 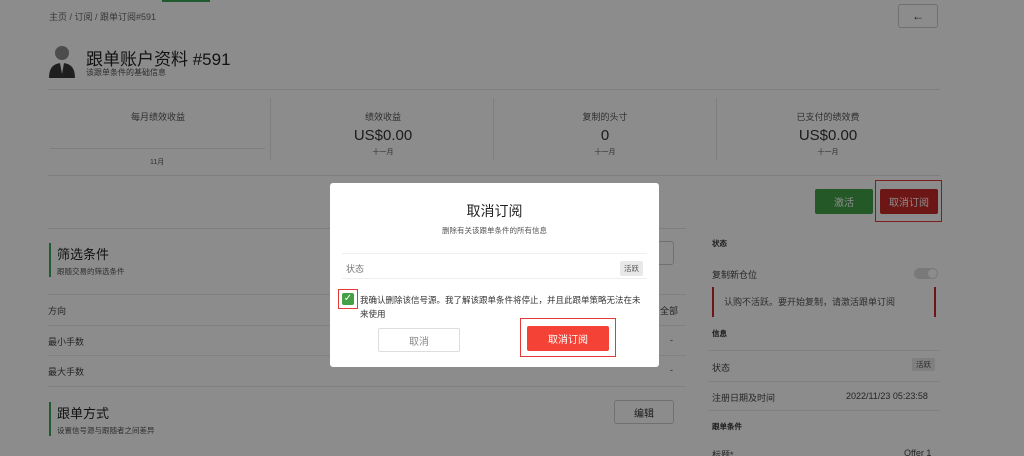 I want to click on confirm-checkbox: ✓, so click(x=348, y=299).